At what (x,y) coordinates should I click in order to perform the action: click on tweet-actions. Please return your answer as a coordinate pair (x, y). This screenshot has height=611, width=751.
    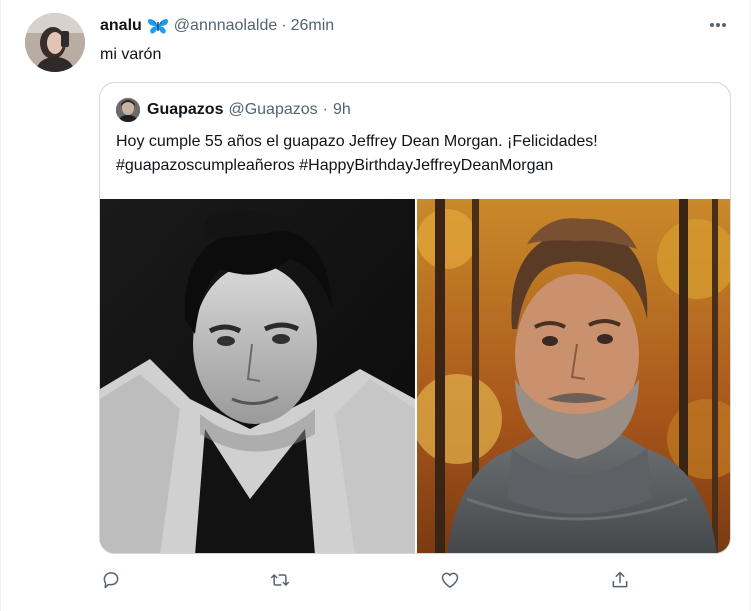
    Looking at the image, I should click on (379, 580).